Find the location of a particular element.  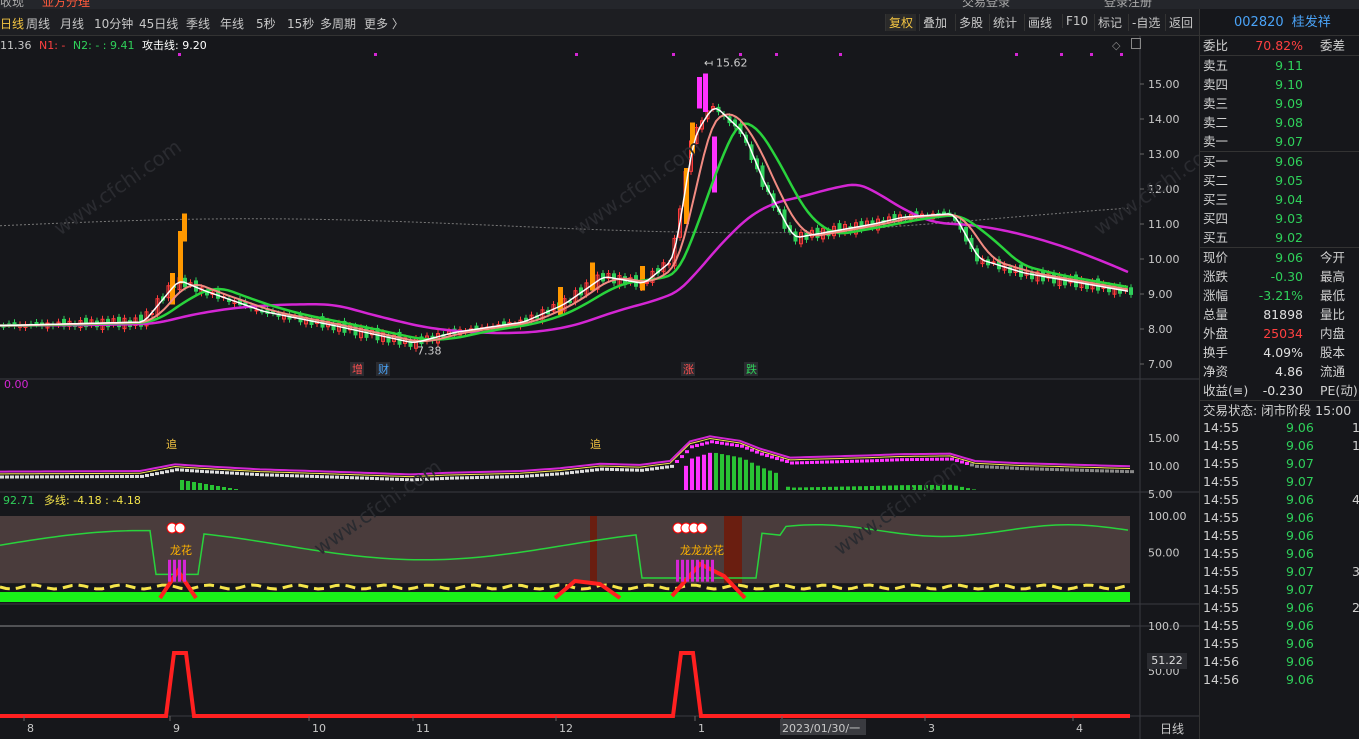

trade-login-link: 交易登录 is located at coordinates (986, 4).